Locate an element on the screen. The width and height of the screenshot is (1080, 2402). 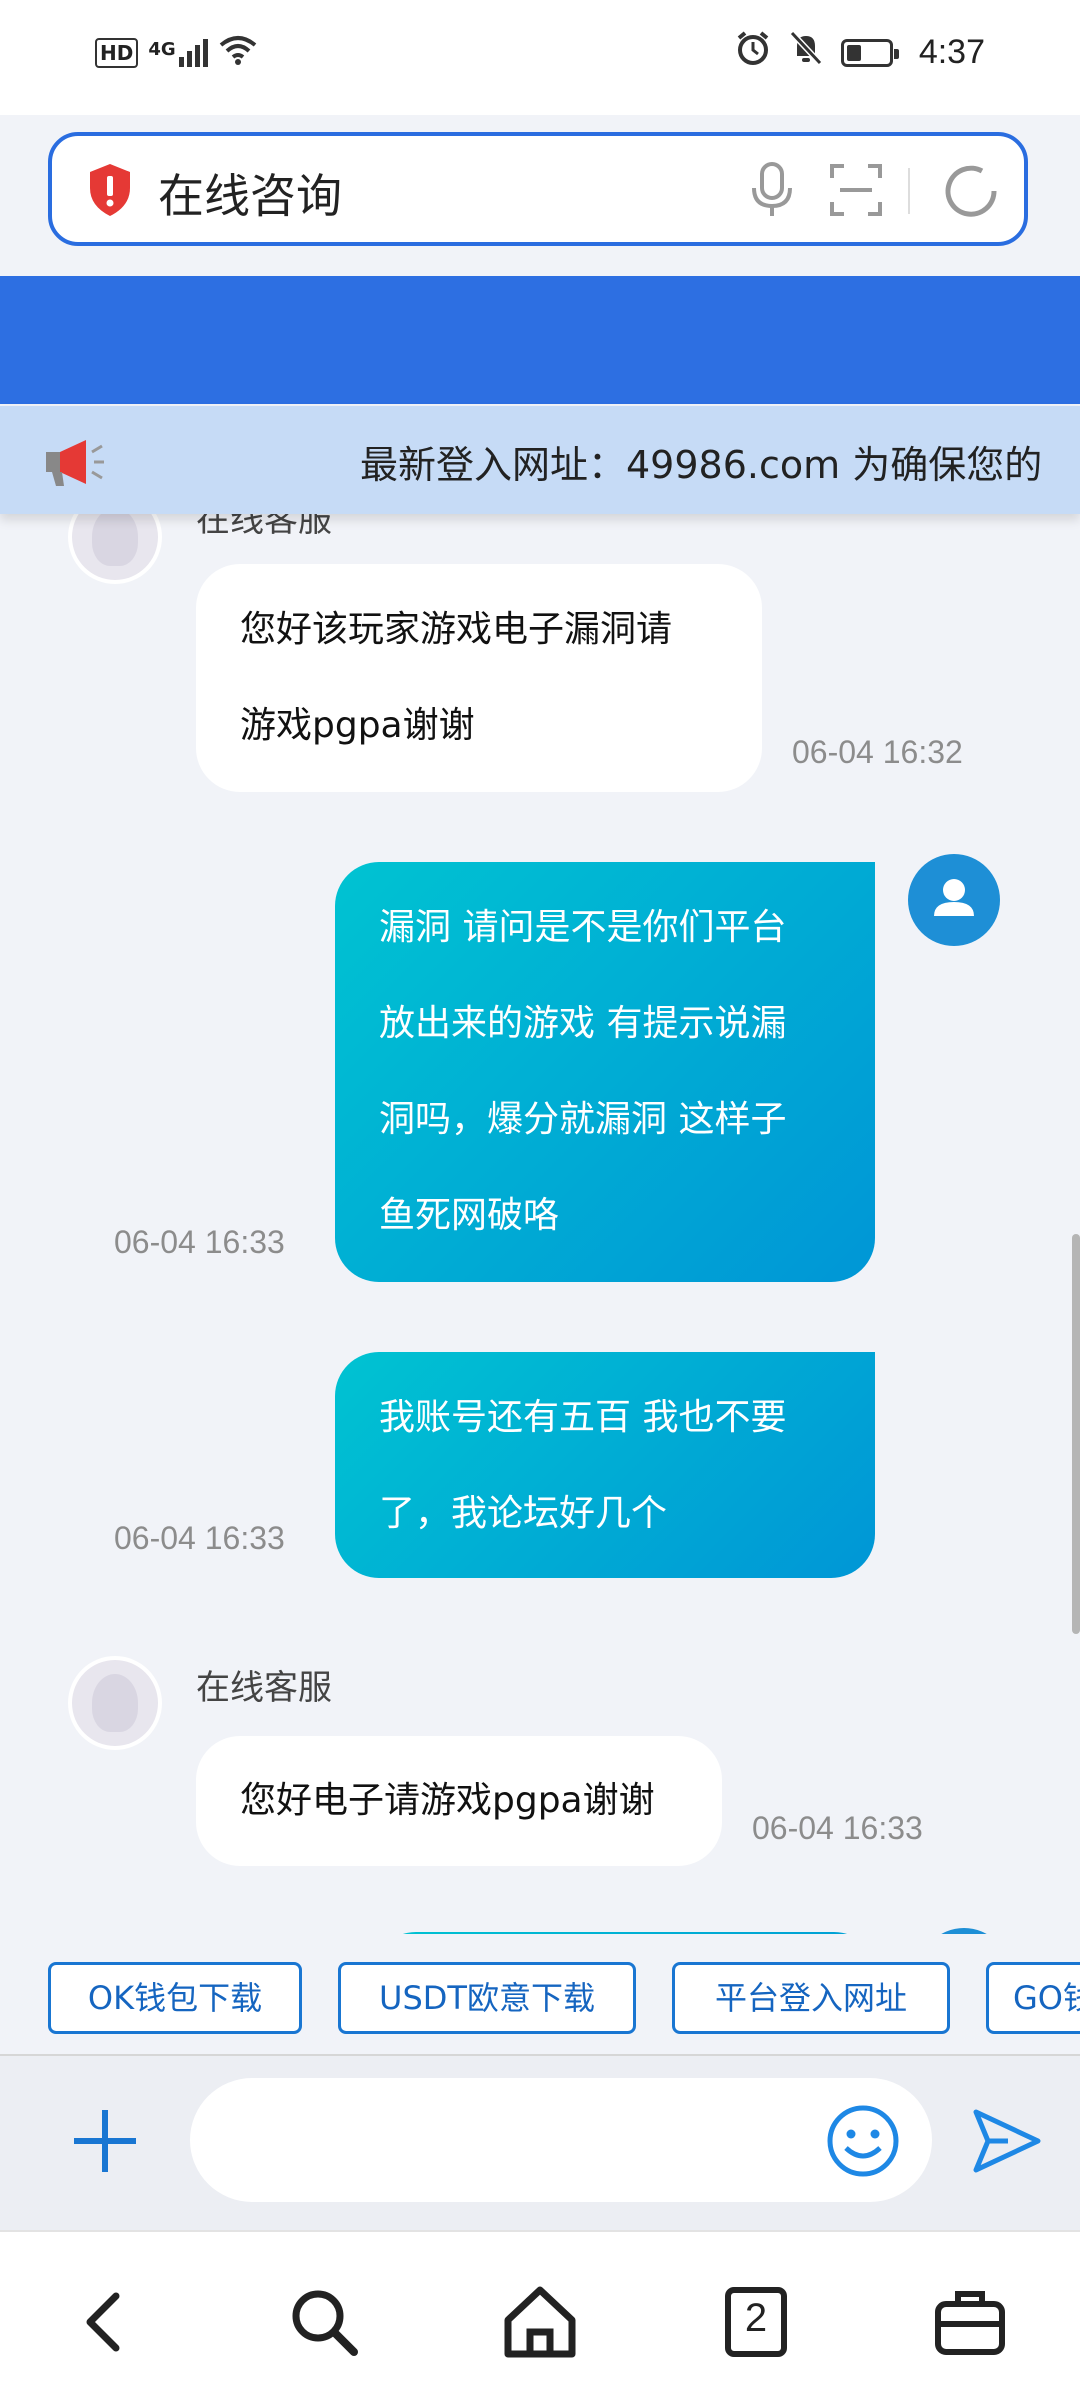
emoji-icon is located at coordinates (863, 2143).